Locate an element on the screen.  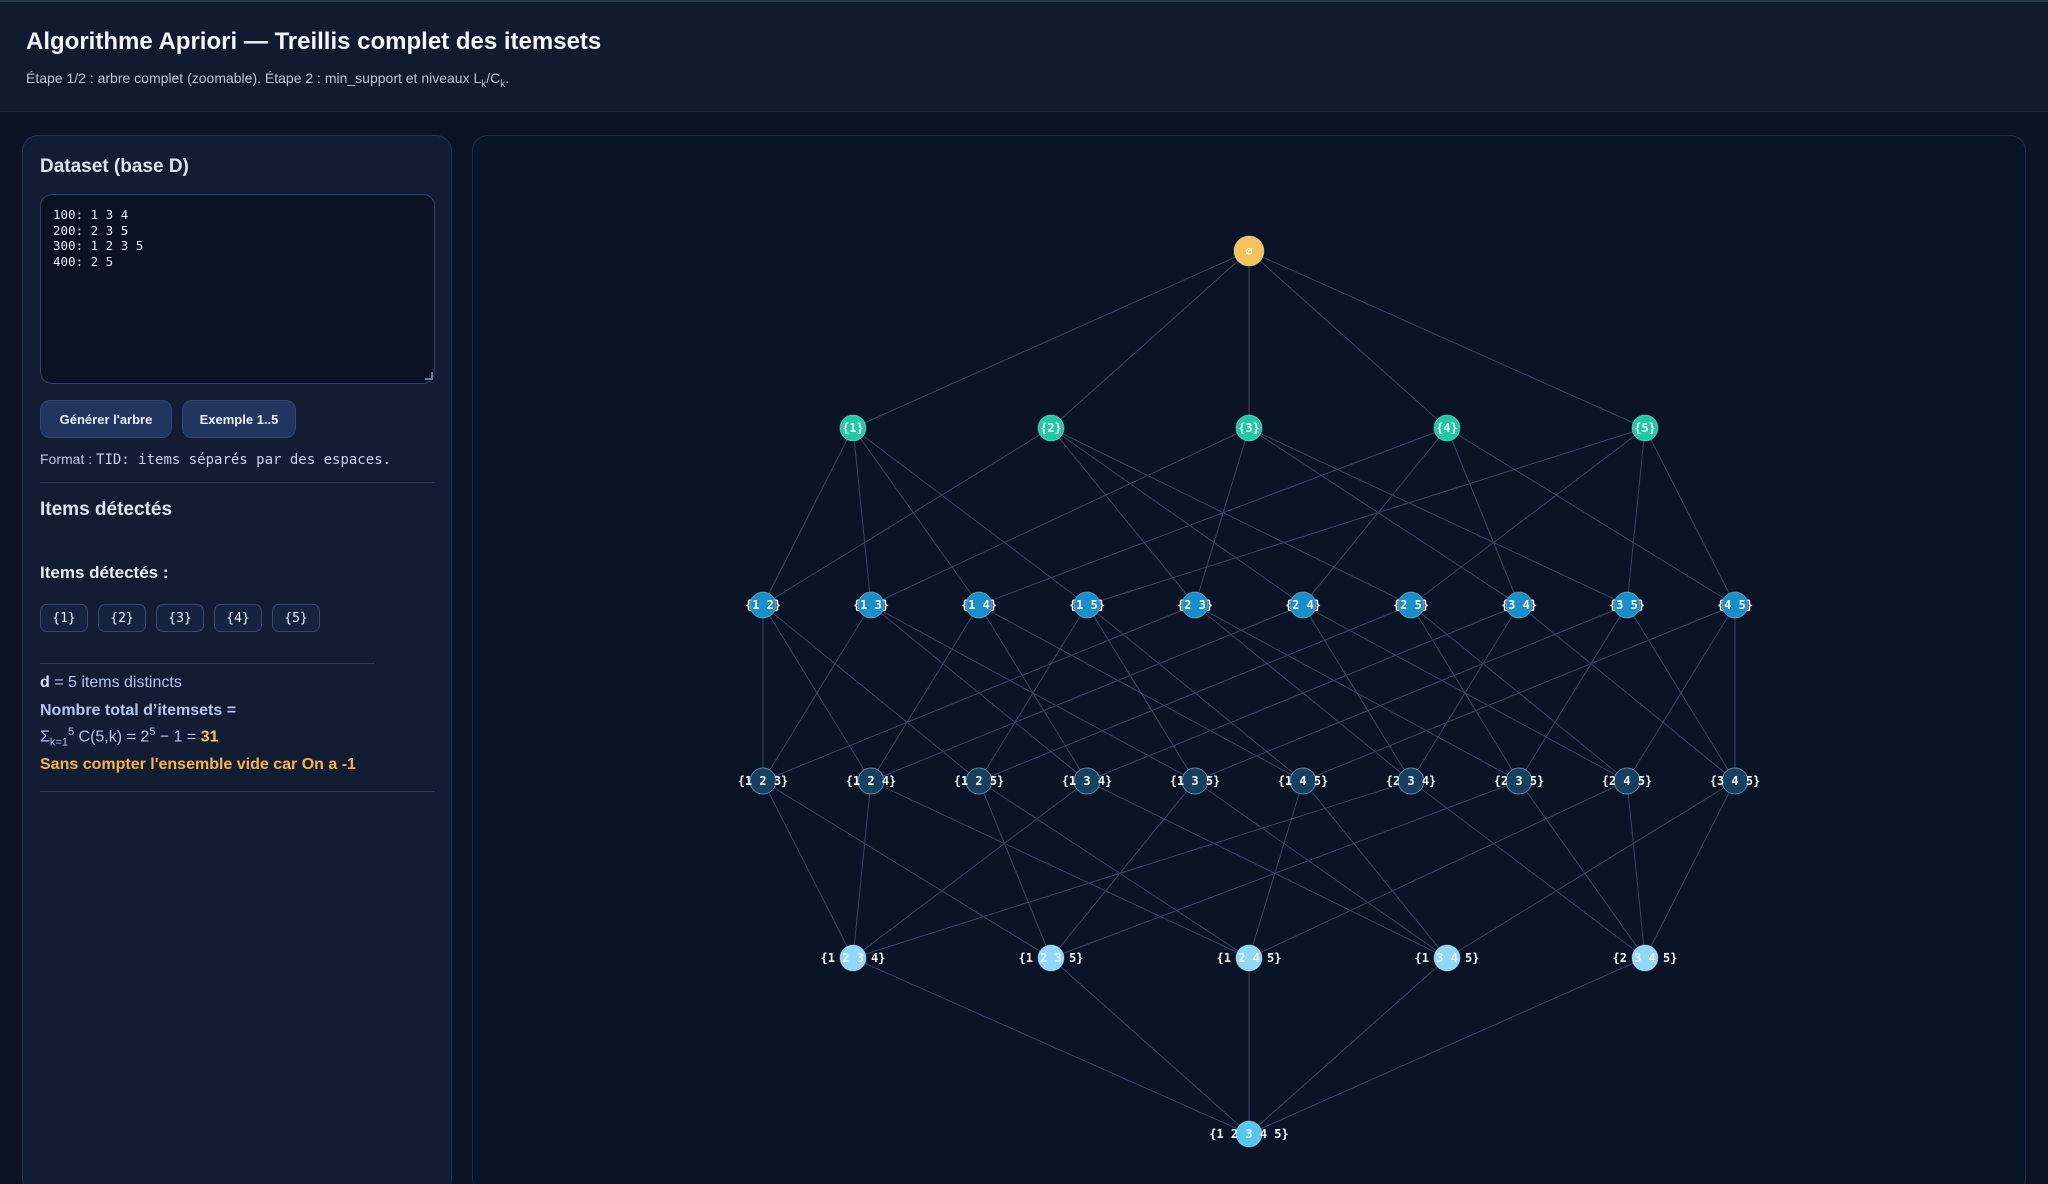
lattice-node-label: {1 3 4} is located at coordinates (1087, 781).